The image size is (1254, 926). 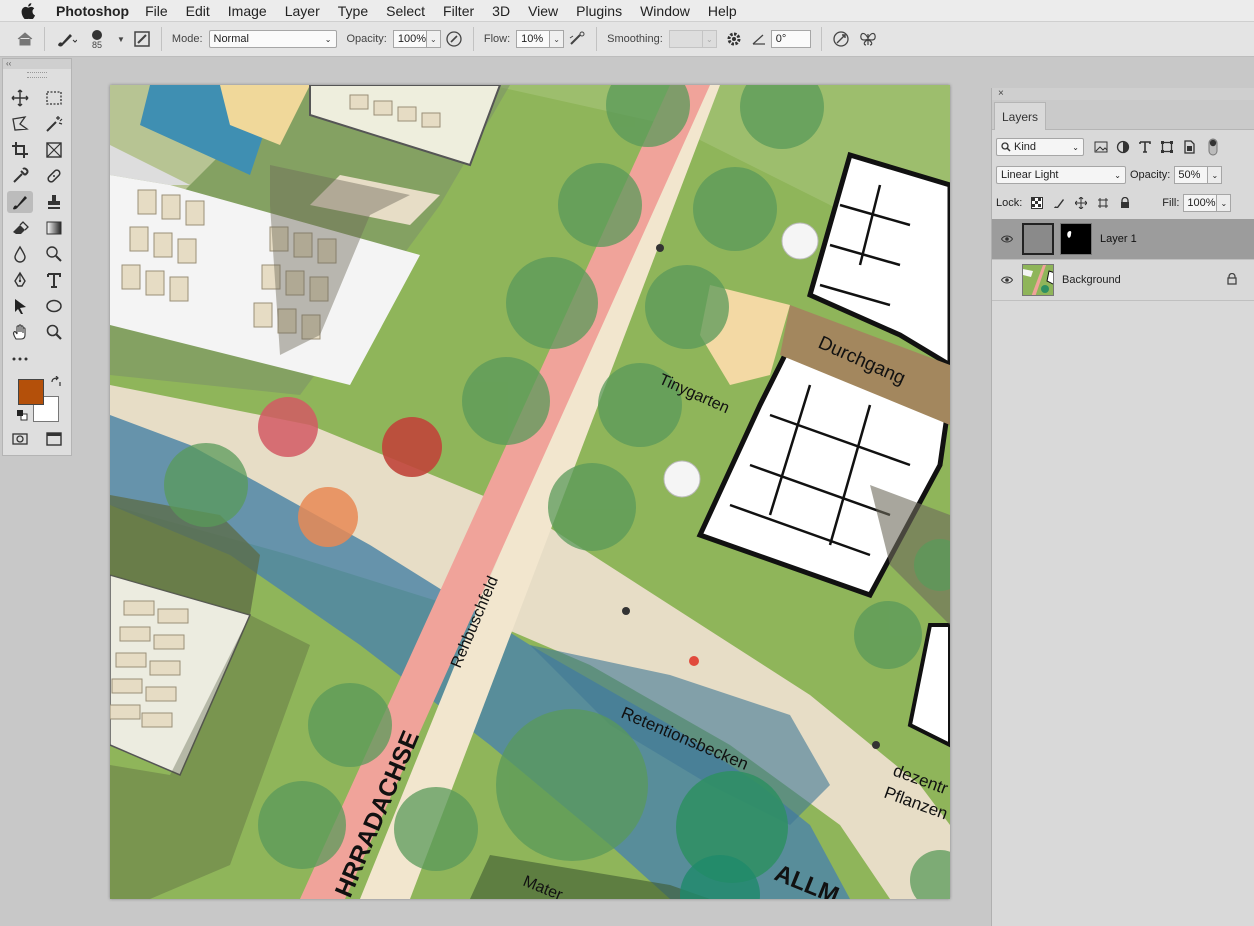 I want to click on pressure-opacity-icon, so click(x=454, y=39).